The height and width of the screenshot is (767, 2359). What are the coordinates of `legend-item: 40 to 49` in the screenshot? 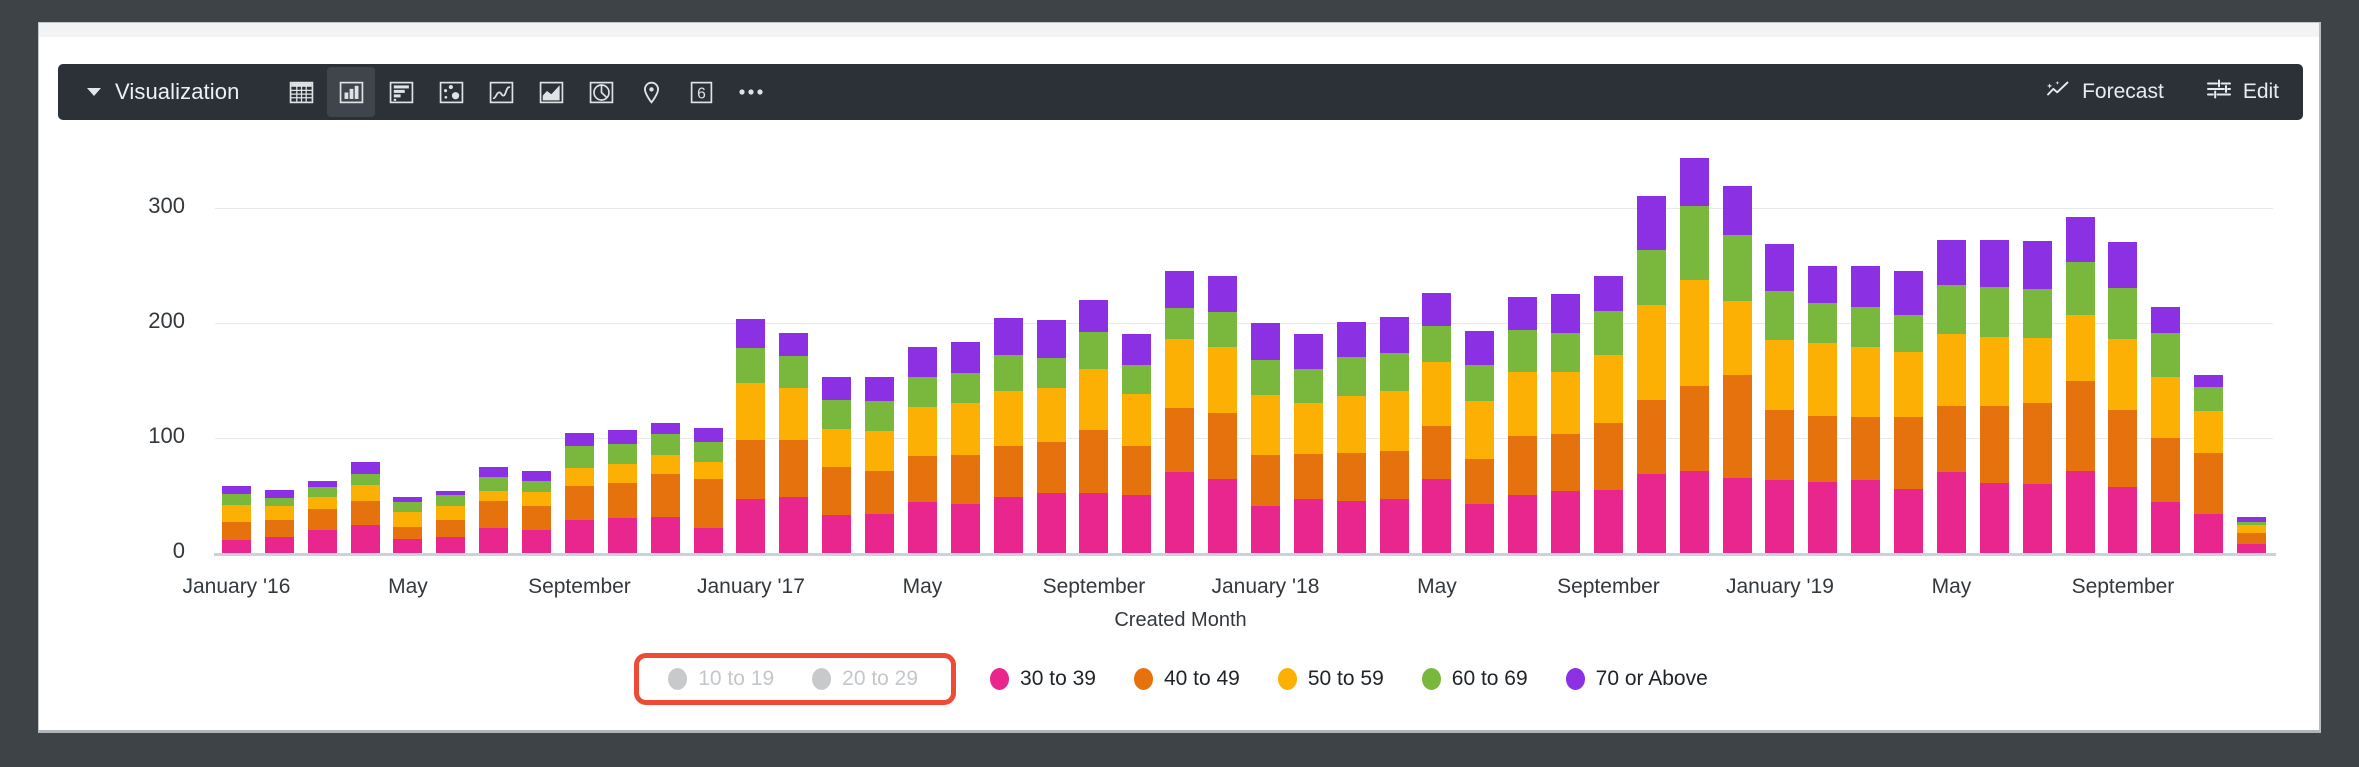 It's located at (1186, 679).